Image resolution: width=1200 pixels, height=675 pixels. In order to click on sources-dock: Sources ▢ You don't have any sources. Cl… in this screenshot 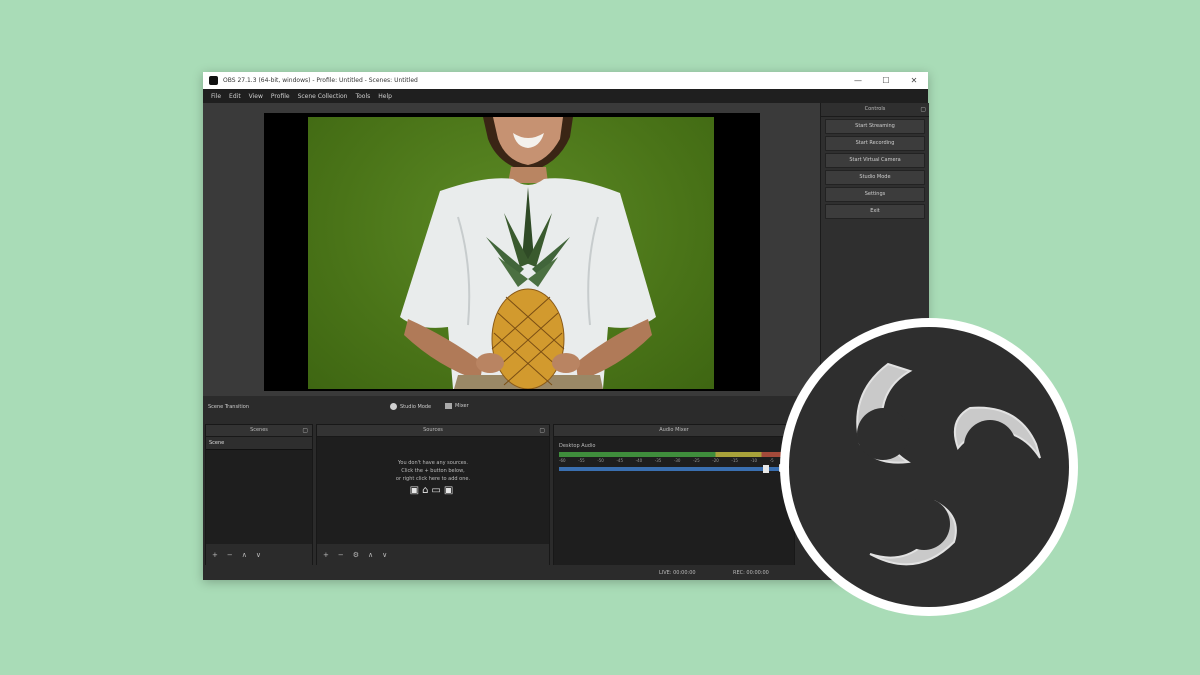, I will do `click(433, 495)`.